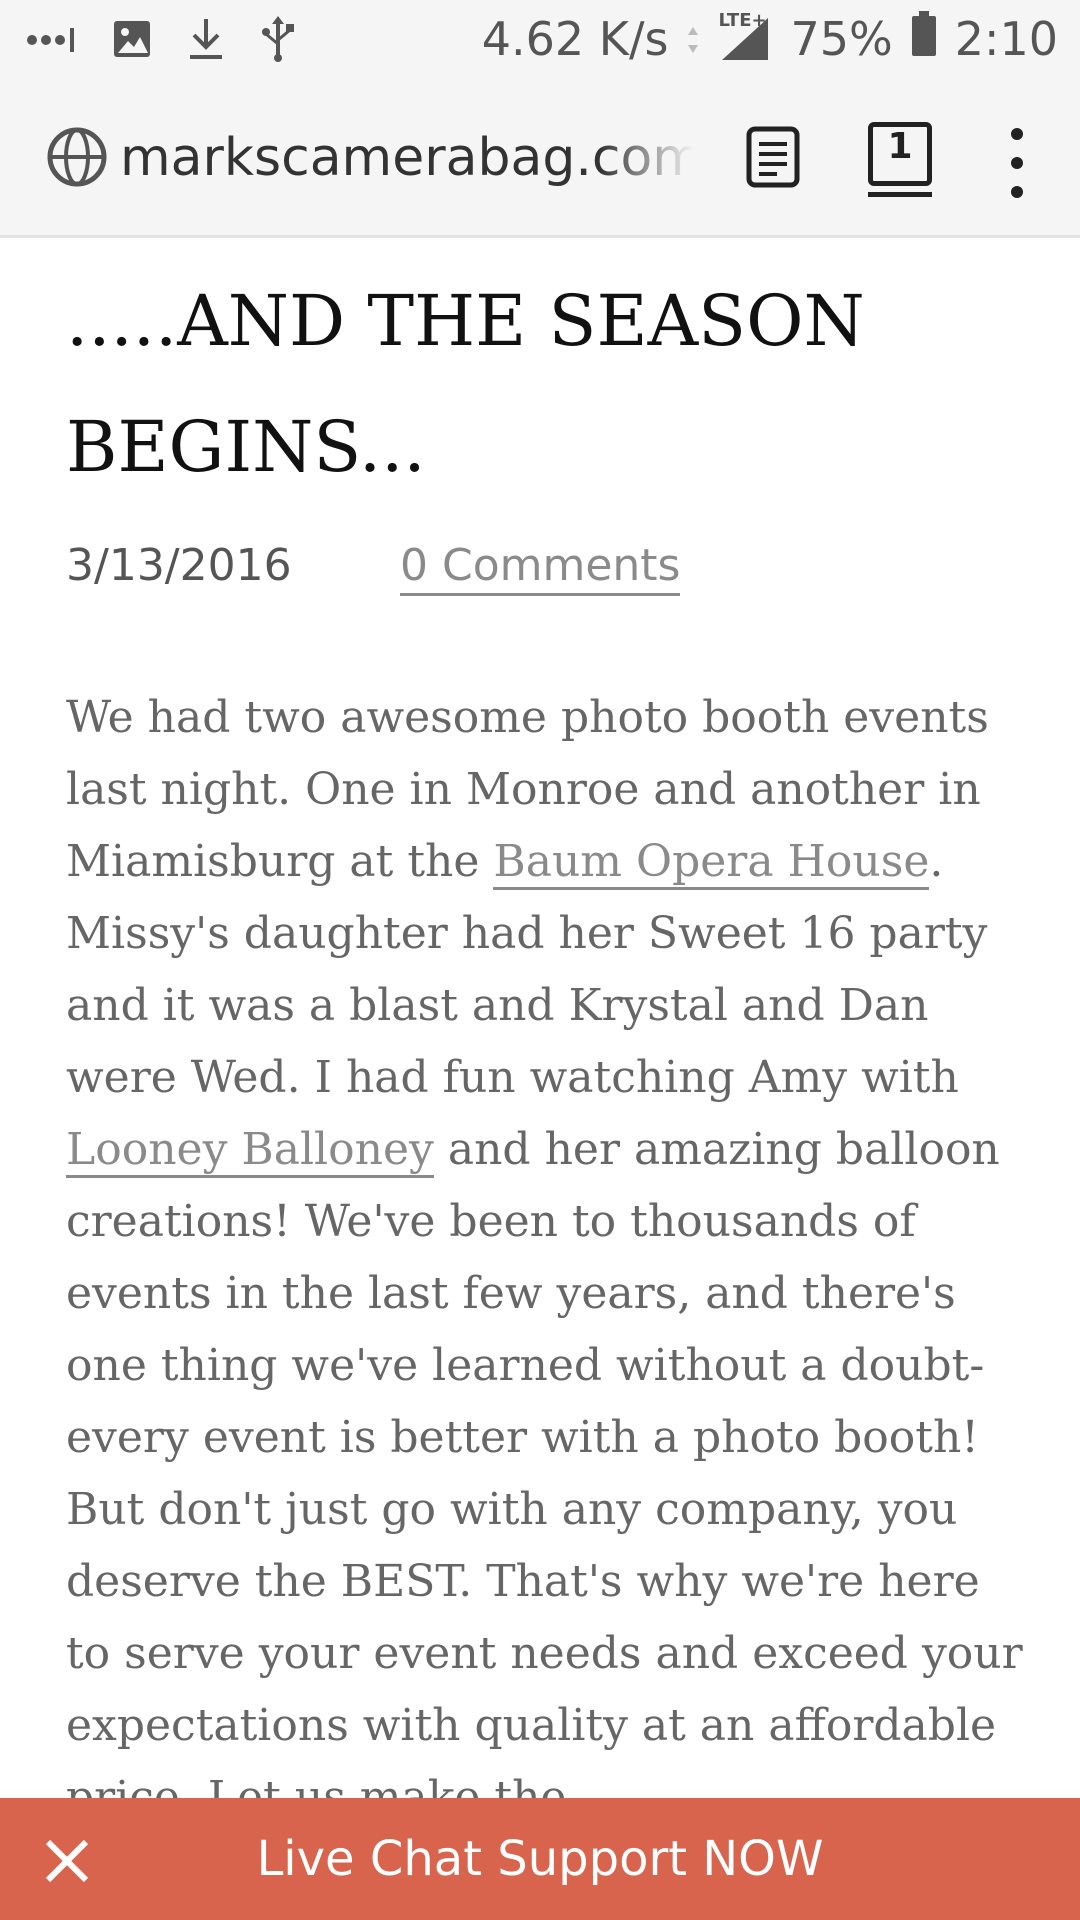 The width and height of the screenshot is (1080, 1920). I want to click on looney-balloney-link: Looney Balloney, so click(250, 1151).